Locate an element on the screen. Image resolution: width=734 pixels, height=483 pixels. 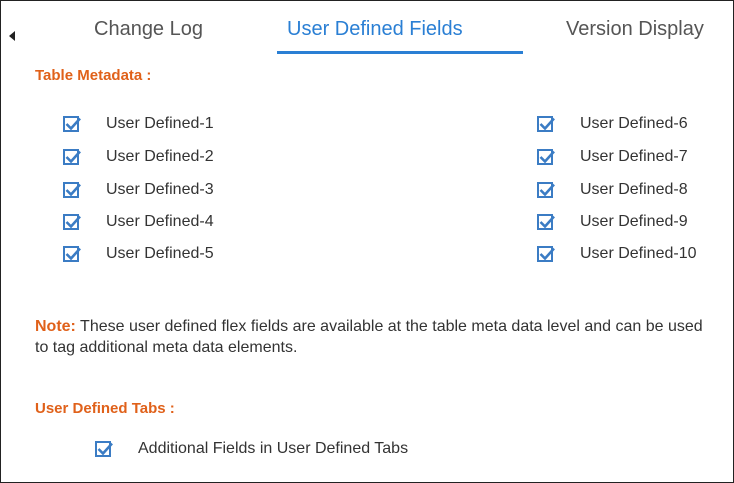
tab-change-log: Change Log is located at coordinates (148, 29).